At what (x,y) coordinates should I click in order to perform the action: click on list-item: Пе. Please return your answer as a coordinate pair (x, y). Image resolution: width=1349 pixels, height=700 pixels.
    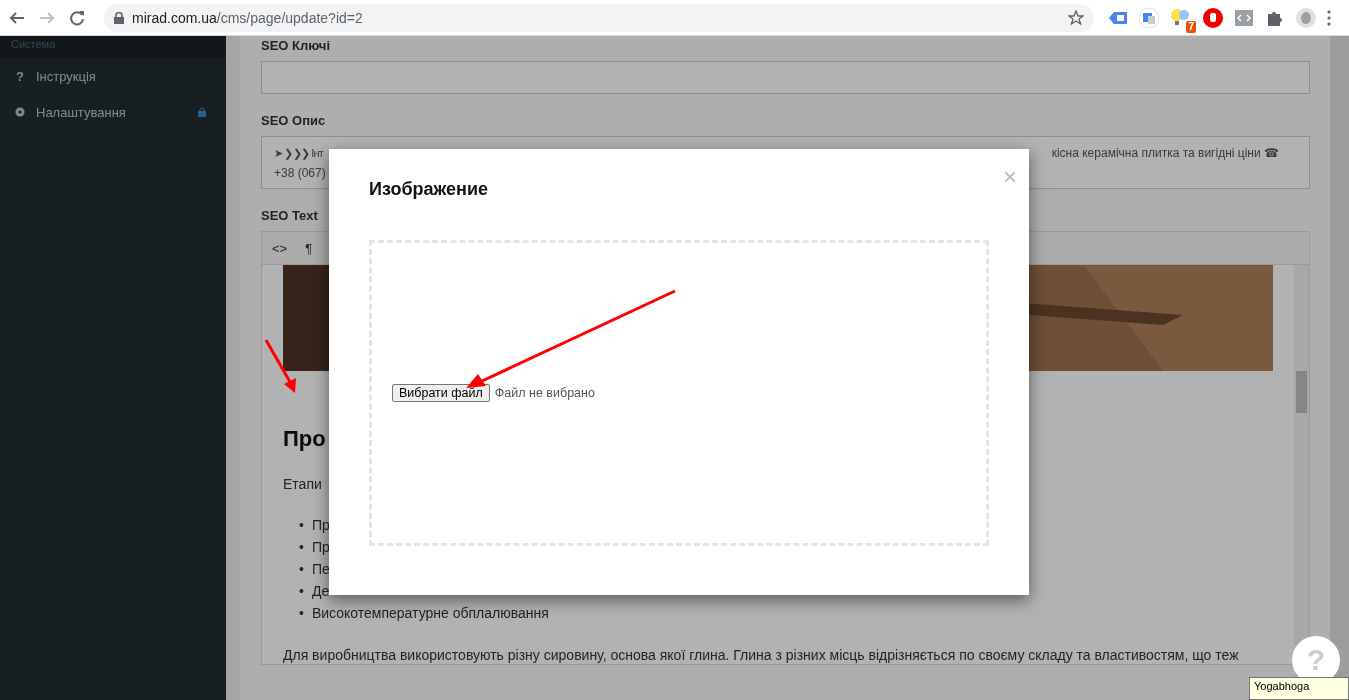
    Looking at the image, I should click on (320, 569).